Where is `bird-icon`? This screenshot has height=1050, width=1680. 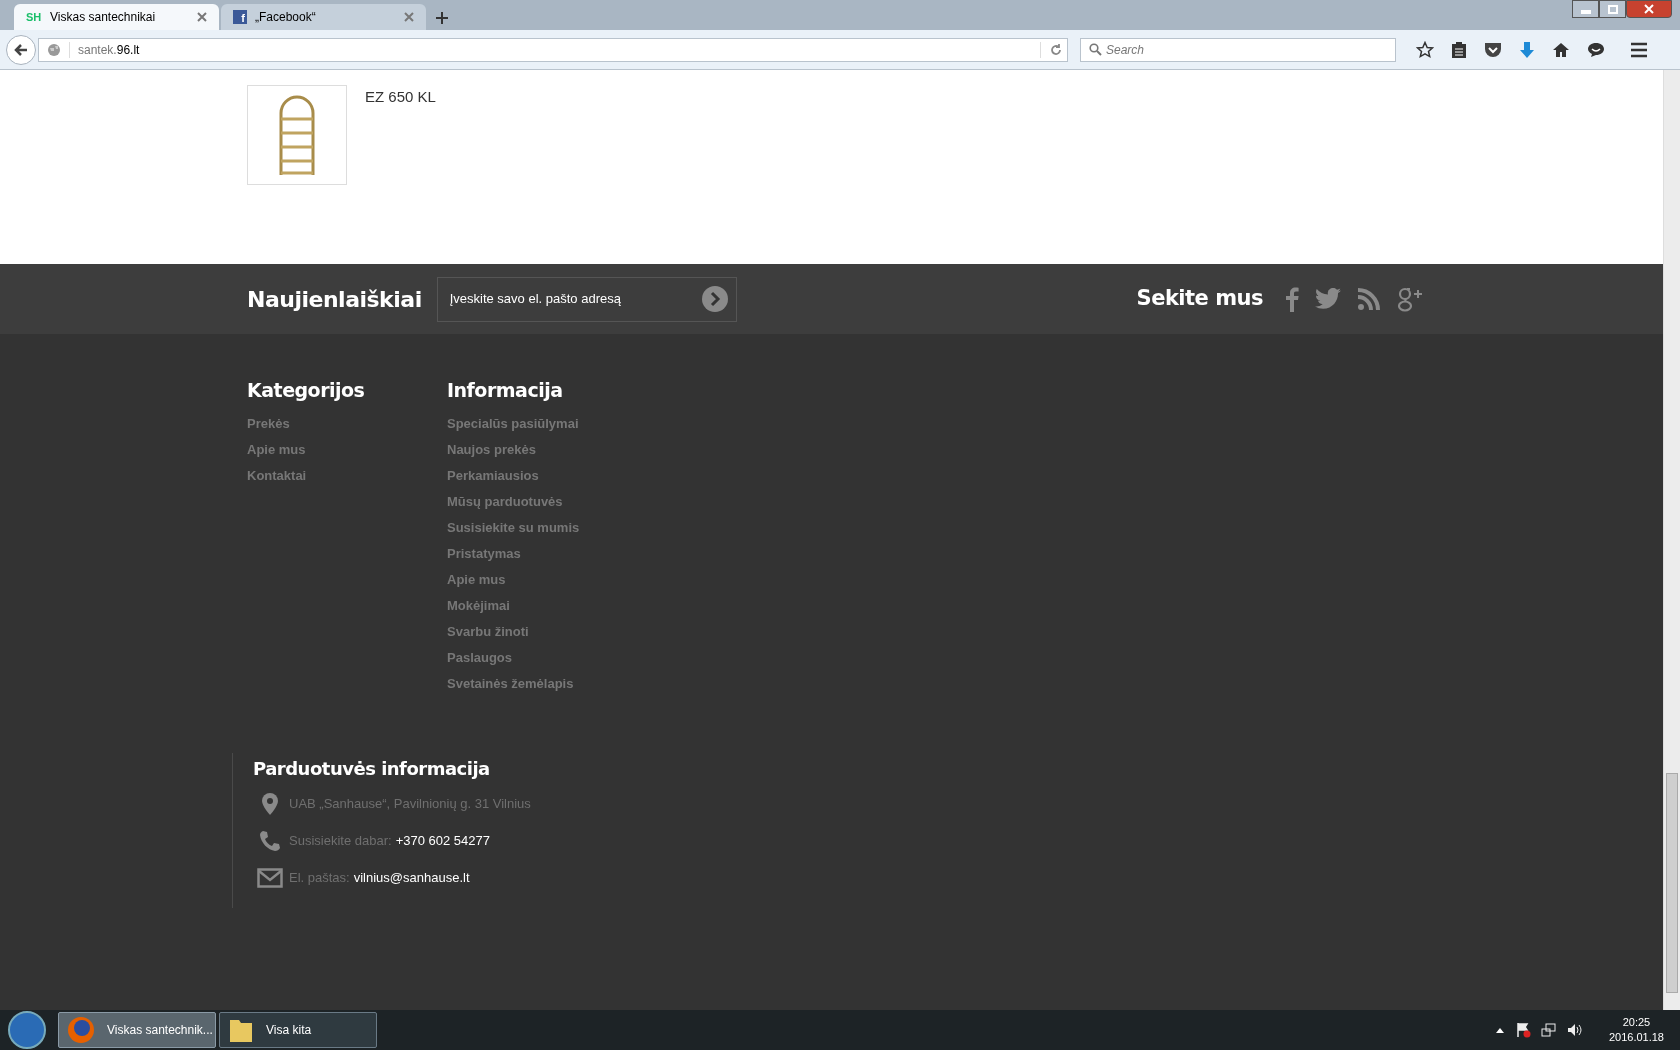 bird-icon is located at coordinates (1328, 299).